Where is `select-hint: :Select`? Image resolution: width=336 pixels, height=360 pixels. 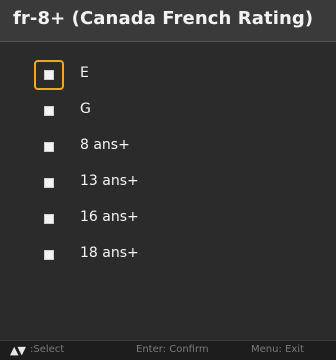 select-hint: :Select is located at coordinates (47, 349).